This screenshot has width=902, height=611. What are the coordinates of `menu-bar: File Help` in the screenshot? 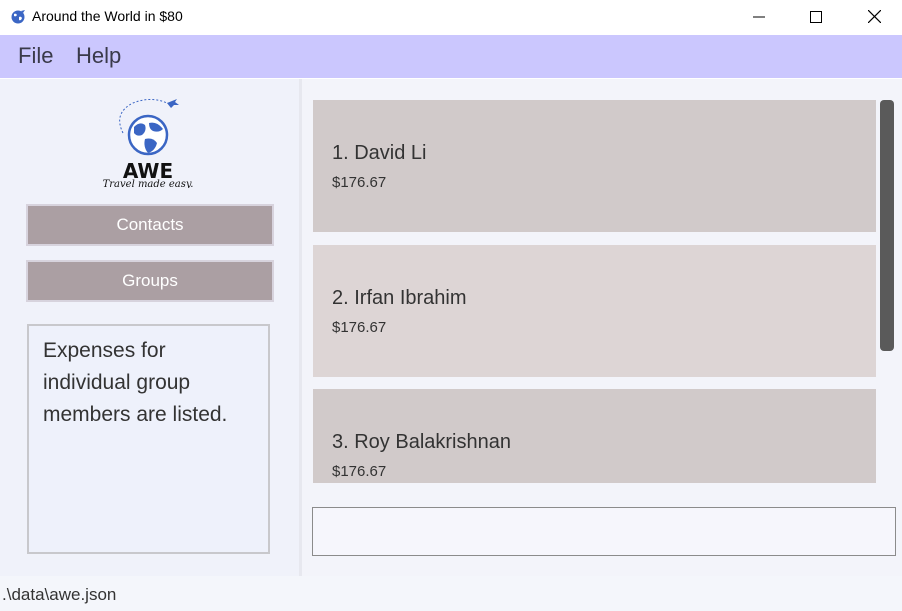 It's located at (451, 56).